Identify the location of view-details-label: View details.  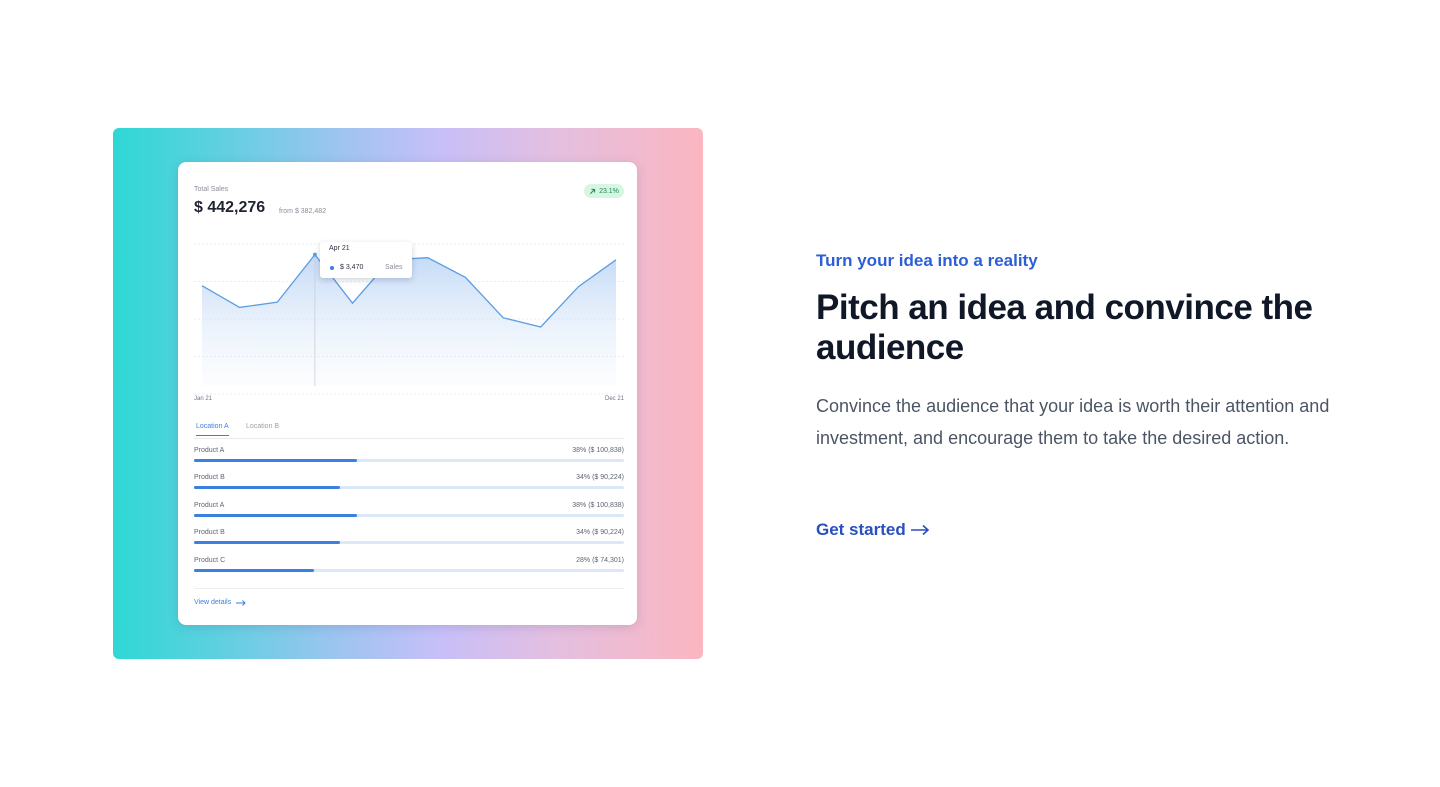
(213, 602).